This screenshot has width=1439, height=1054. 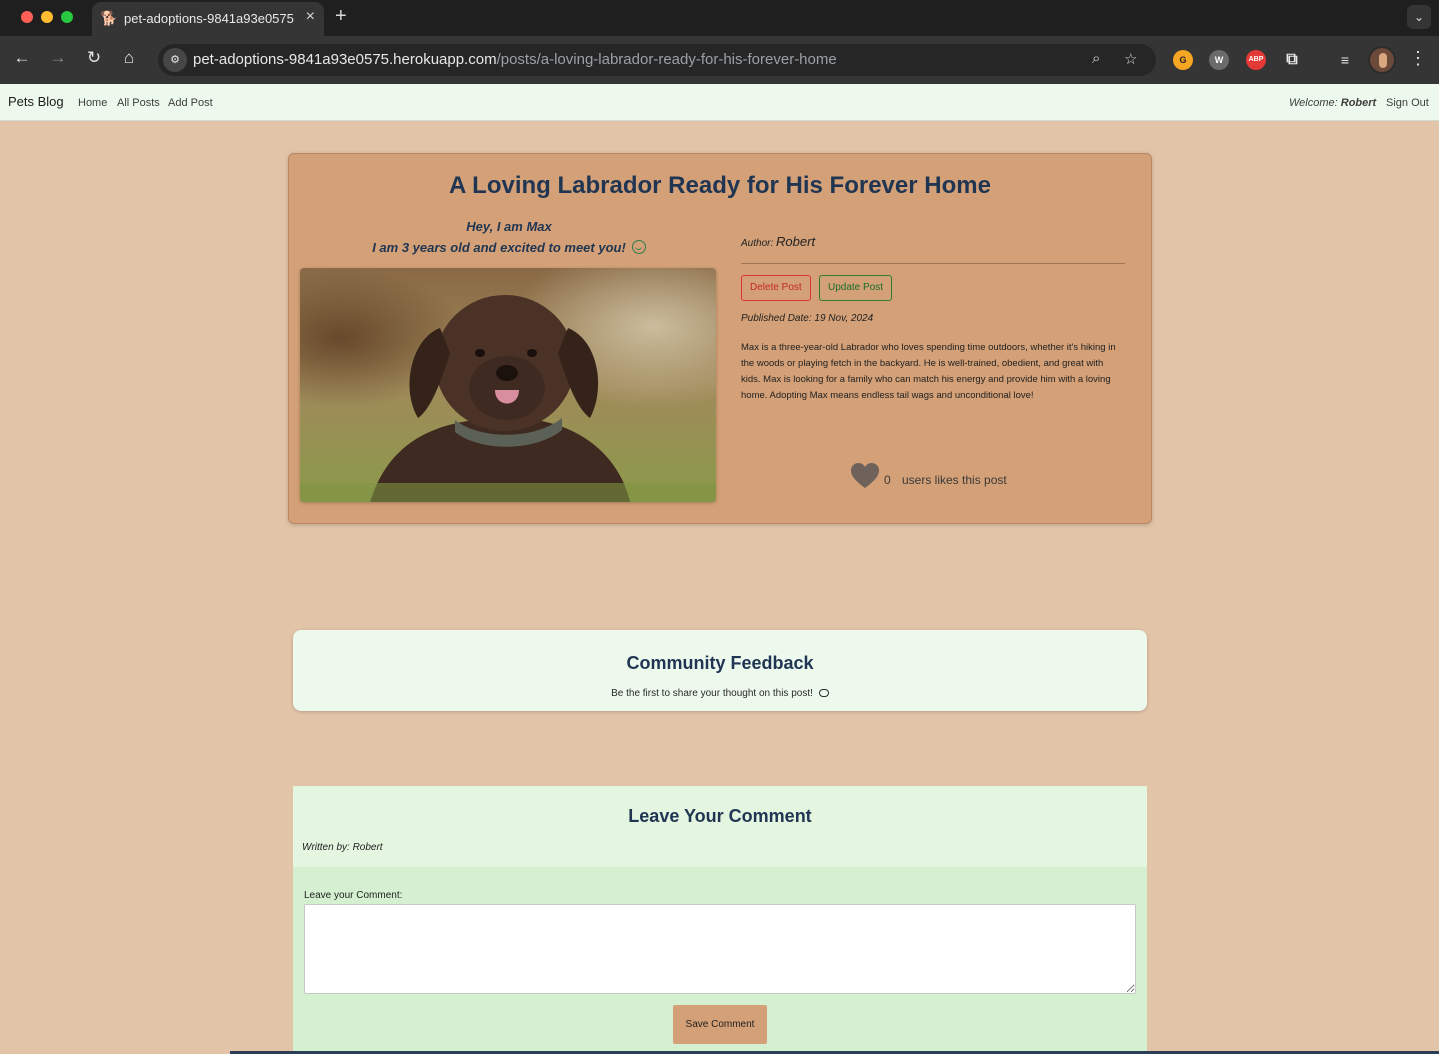 What do you see at coordinates (1219, 60) in the screenshot?
I see `wappalyzer-icon: W` at bounding box center [1219, 60].